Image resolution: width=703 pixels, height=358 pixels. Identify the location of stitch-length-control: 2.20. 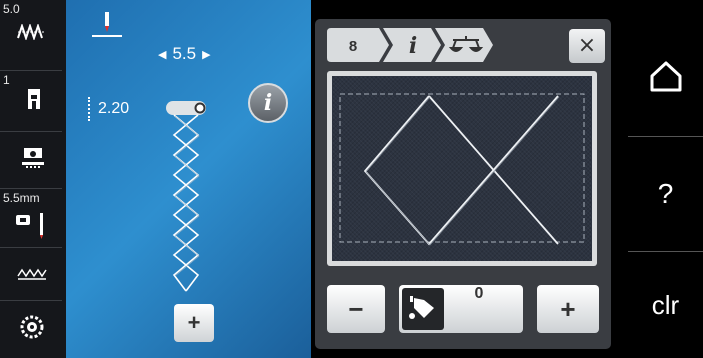
(108, 109).